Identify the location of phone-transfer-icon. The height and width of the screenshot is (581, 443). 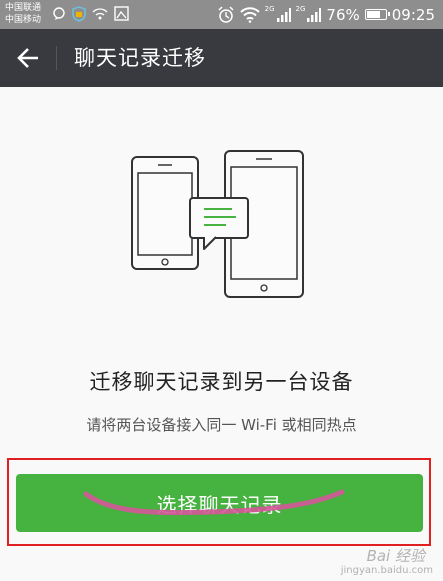
(217, 224).